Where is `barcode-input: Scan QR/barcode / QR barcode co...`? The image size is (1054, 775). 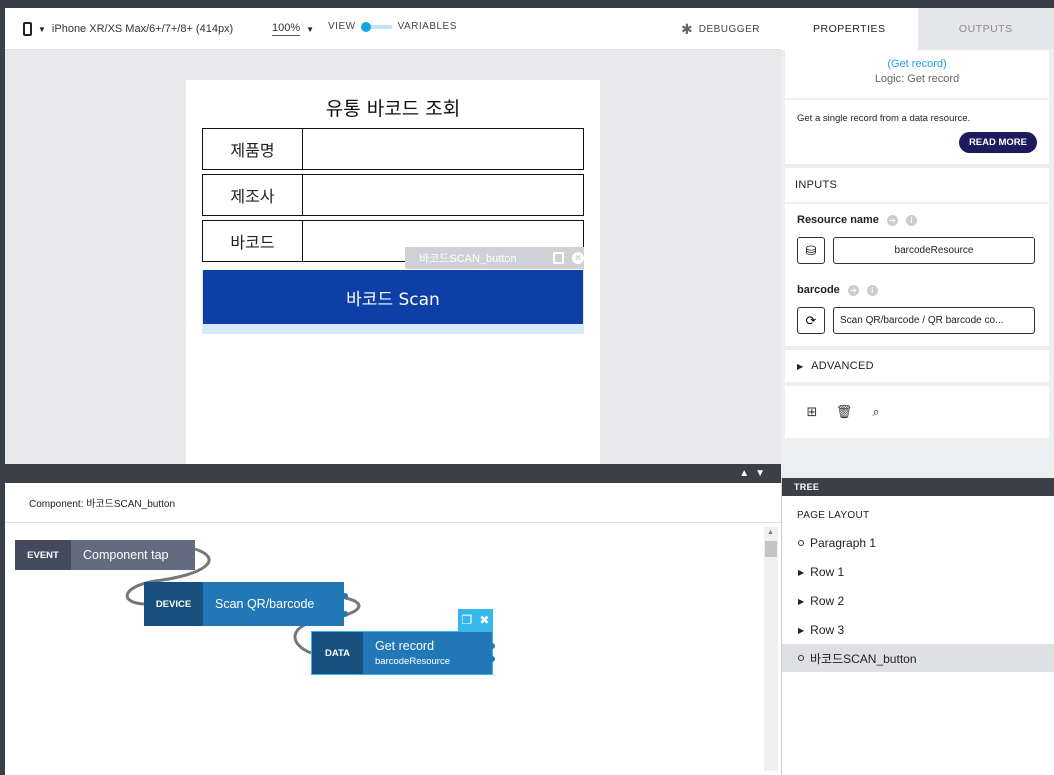 barcode-input: Scan QR/barcode / QR barcode co... is located at coordinates (934, 320).